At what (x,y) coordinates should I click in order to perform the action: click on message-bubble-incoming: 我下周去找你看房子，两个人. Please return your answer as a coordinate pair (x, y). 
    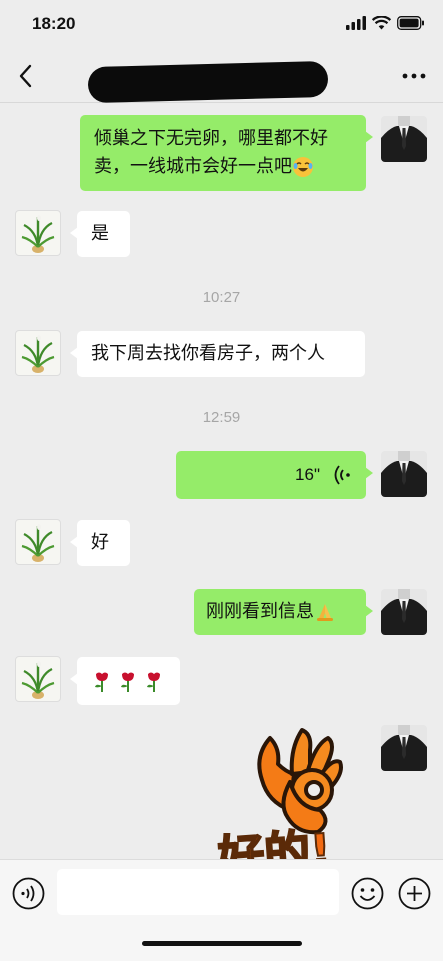
    Looking at the image, I should click on (217, 354).